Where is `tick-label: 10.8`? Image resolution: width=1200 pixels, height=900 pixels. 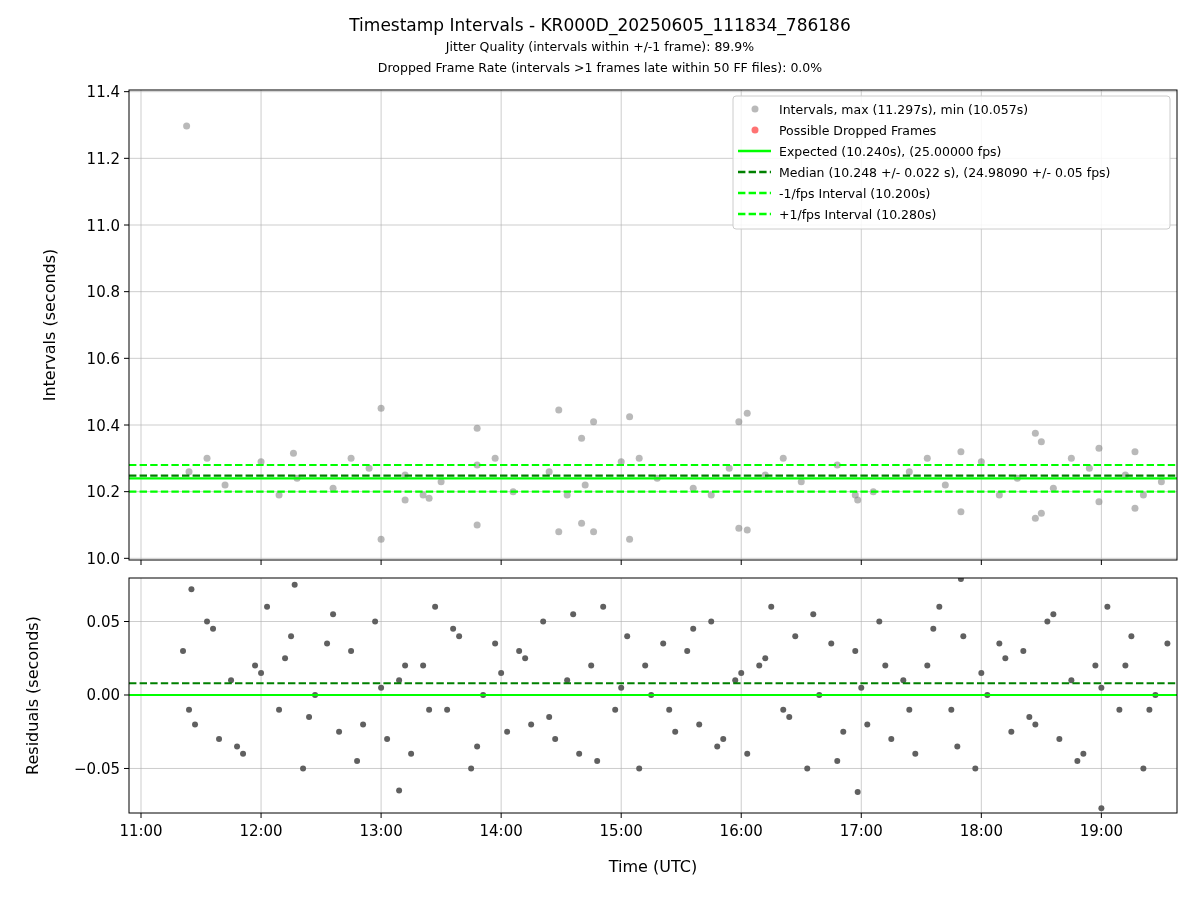
tick-label: 10.8 is located at coordinates (103, 292).